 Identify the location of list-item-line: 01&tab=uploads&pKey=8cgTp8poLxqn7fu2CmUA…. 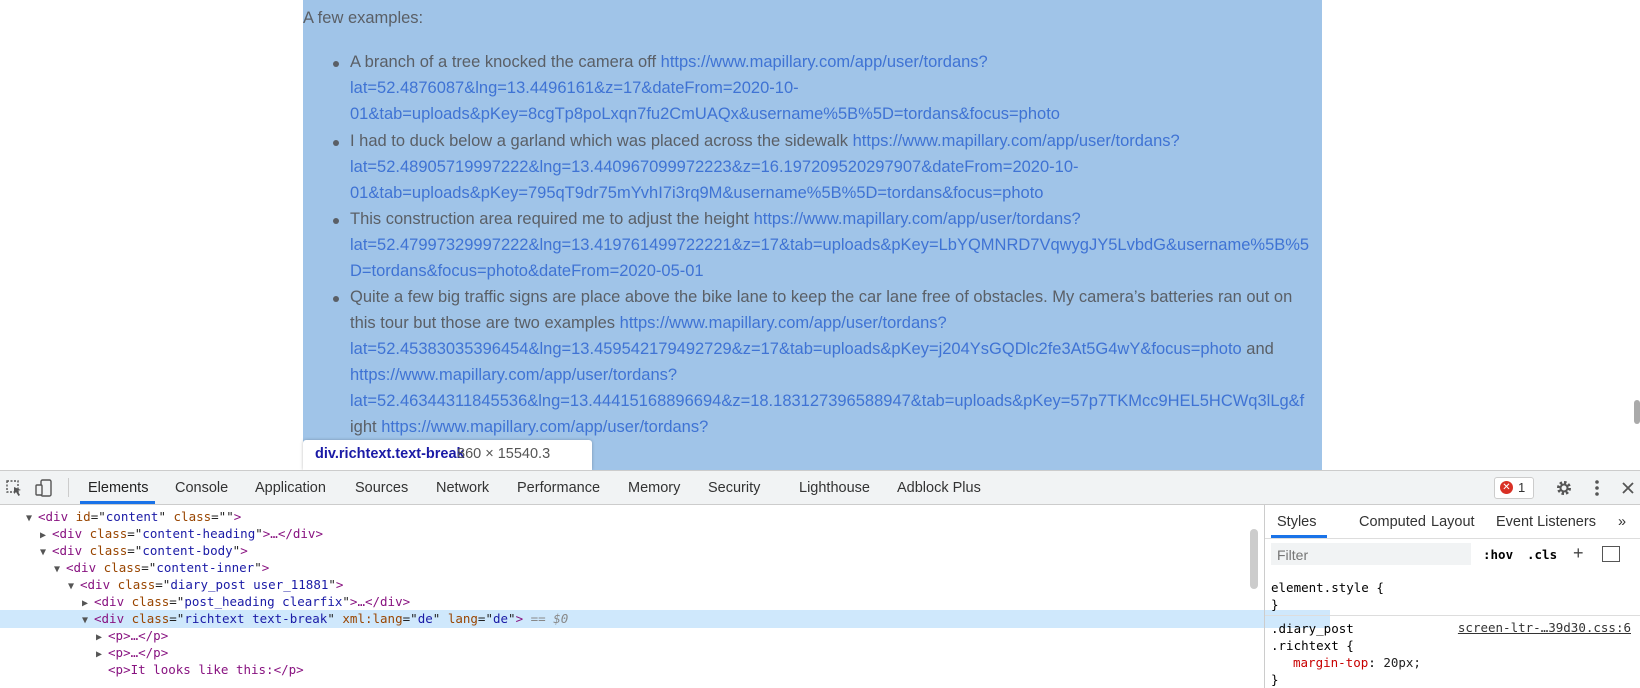
(705, 114).